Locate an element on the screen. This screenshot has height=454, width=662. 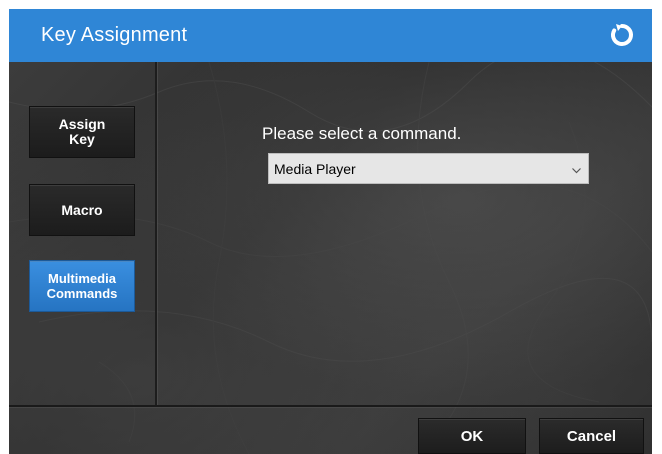
refresh-icon is located at coordinates (622, 35).